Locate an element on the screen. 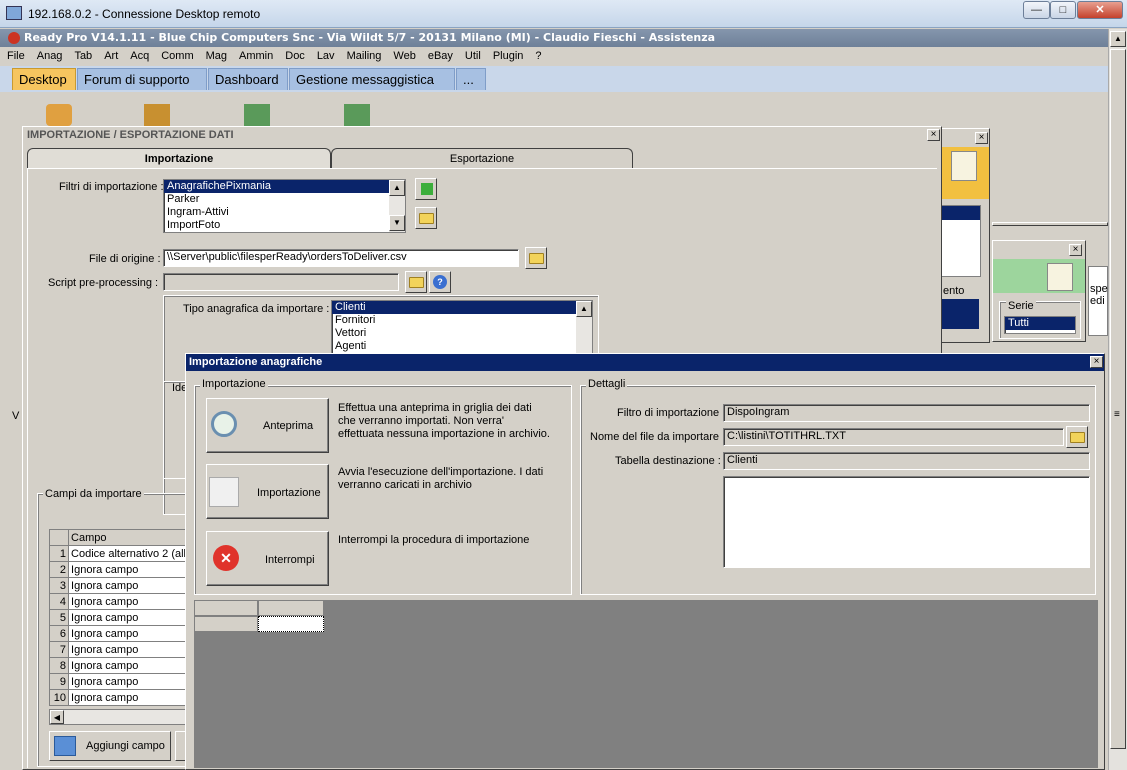 Image resolution: width=1127 pixels, height=770 pixels. scroll-thumb is located at coordinates (1118, 399).